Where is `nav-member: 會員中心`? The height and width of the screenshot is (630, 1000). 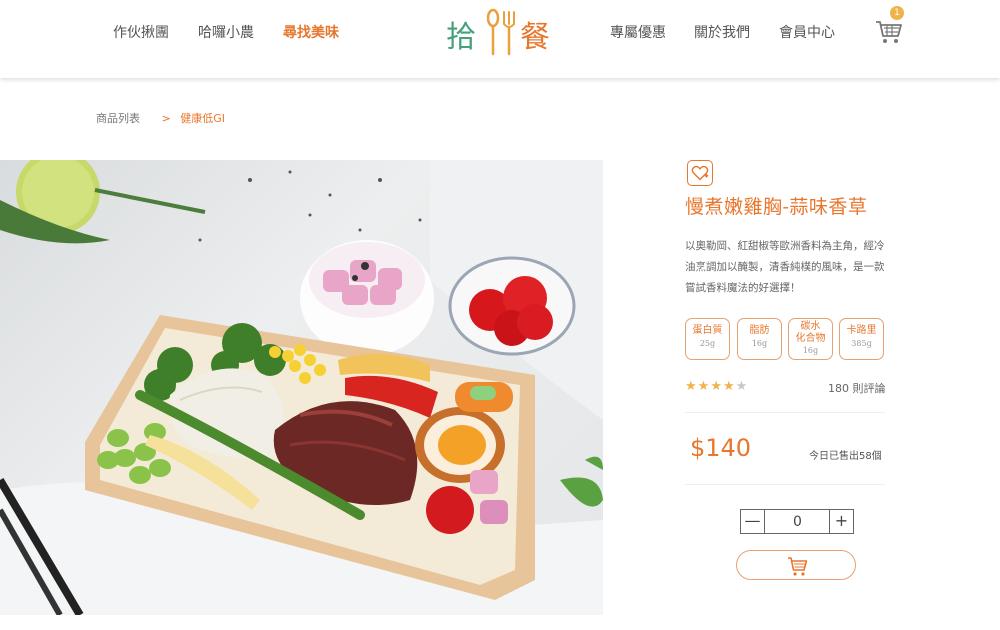
nav-member: 會員中心 is located at coordinates (807, 32).